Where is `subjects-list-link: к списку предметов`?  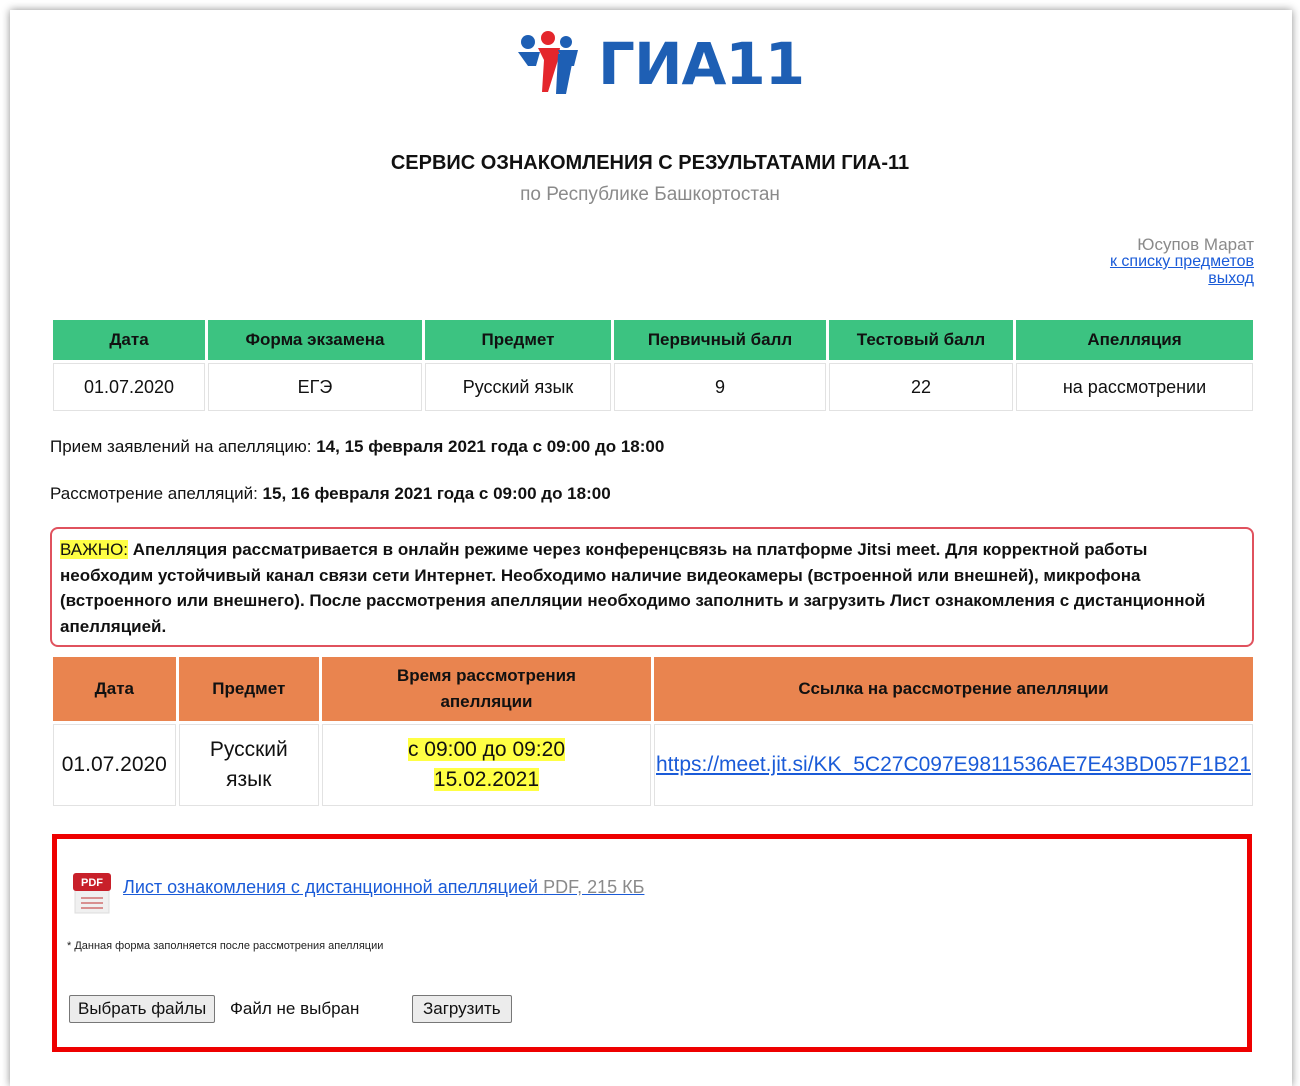
subjects-list-link: к списку предметов is located at coordinates (1182, 261).